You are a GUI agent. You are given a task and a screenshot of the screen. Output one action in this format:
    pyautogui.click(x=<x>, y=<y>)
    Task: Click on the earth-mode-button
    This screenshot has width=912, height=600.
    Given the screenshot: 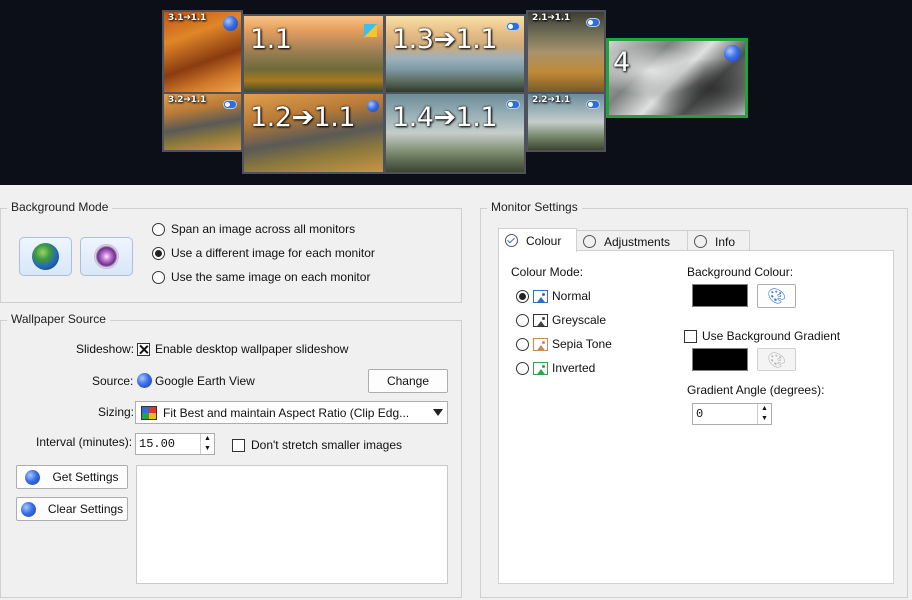 What is the action you would take?
    pyautogui.click(x=45, y=256)
    